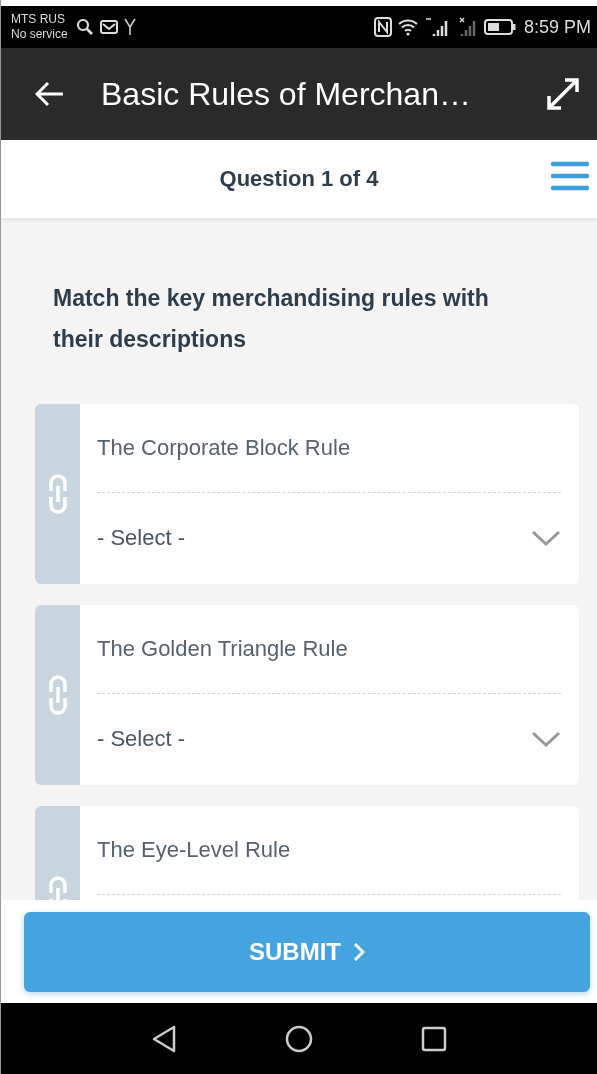 Image resolution: width=597 pixels, height=1074 pixels. What do you see at coordinates (108, 27) in the screenshot?
I see `mail-icon` at bounding box center [108, 27].